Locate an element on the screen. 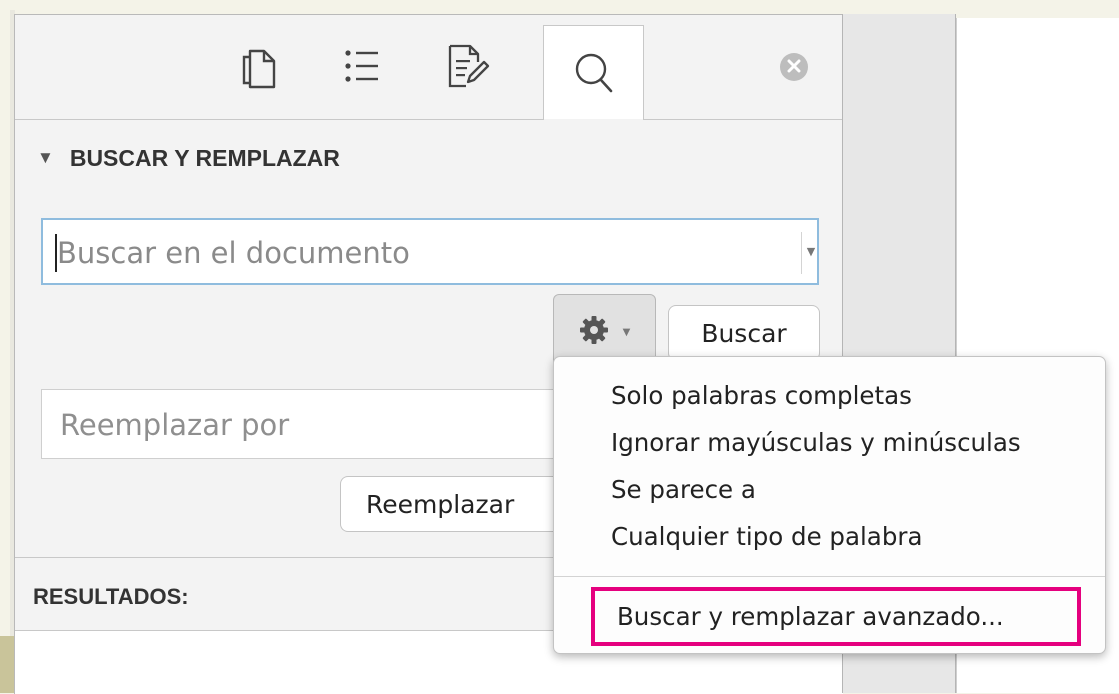 This screenshot has width=1119, height=694. search-input-box: ▼ is located at coordinates (430, 251).